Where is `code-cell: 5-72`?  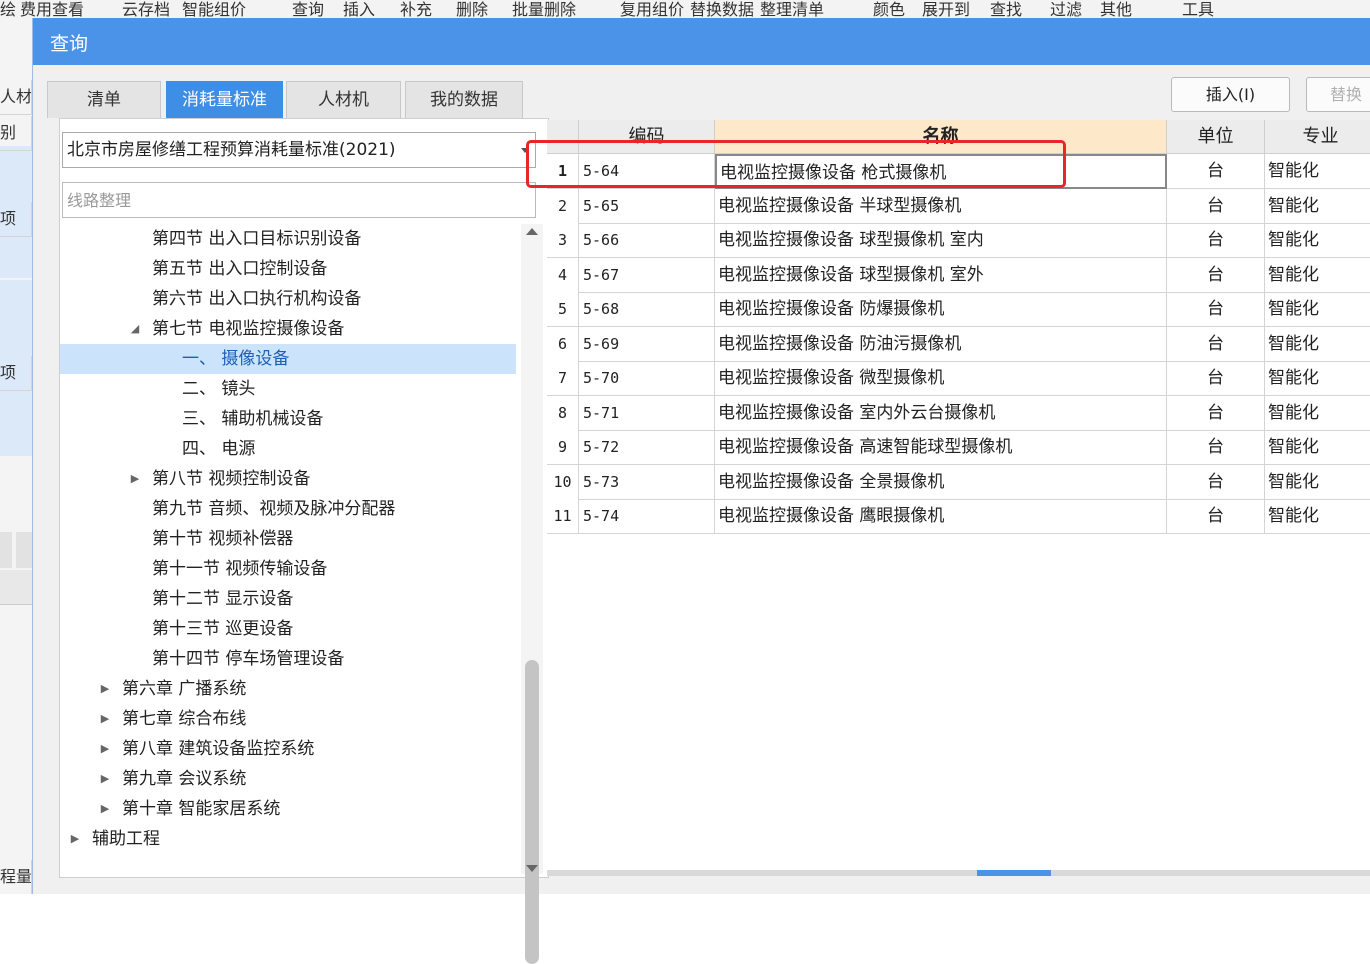
code-cell: 5-72 is located at coordinates (647, 447).